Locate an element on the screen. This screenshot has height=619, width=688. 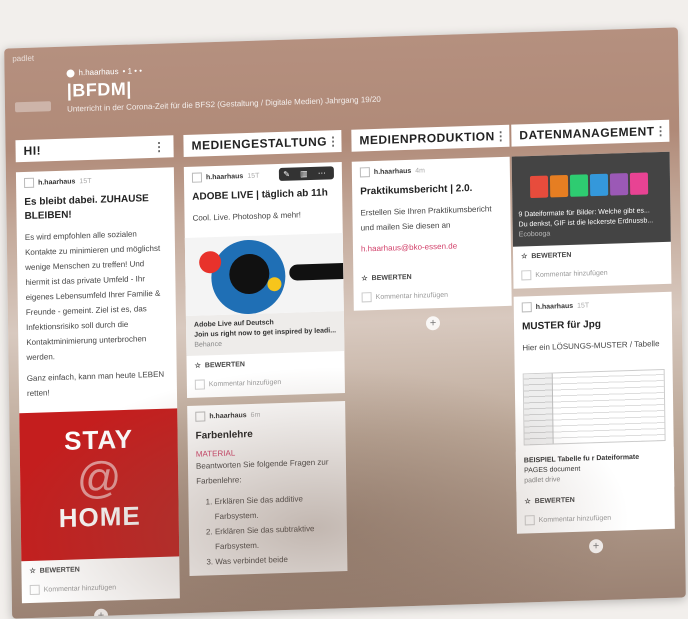
author-name: h.haarhaus is located at coordinates (98, 72).